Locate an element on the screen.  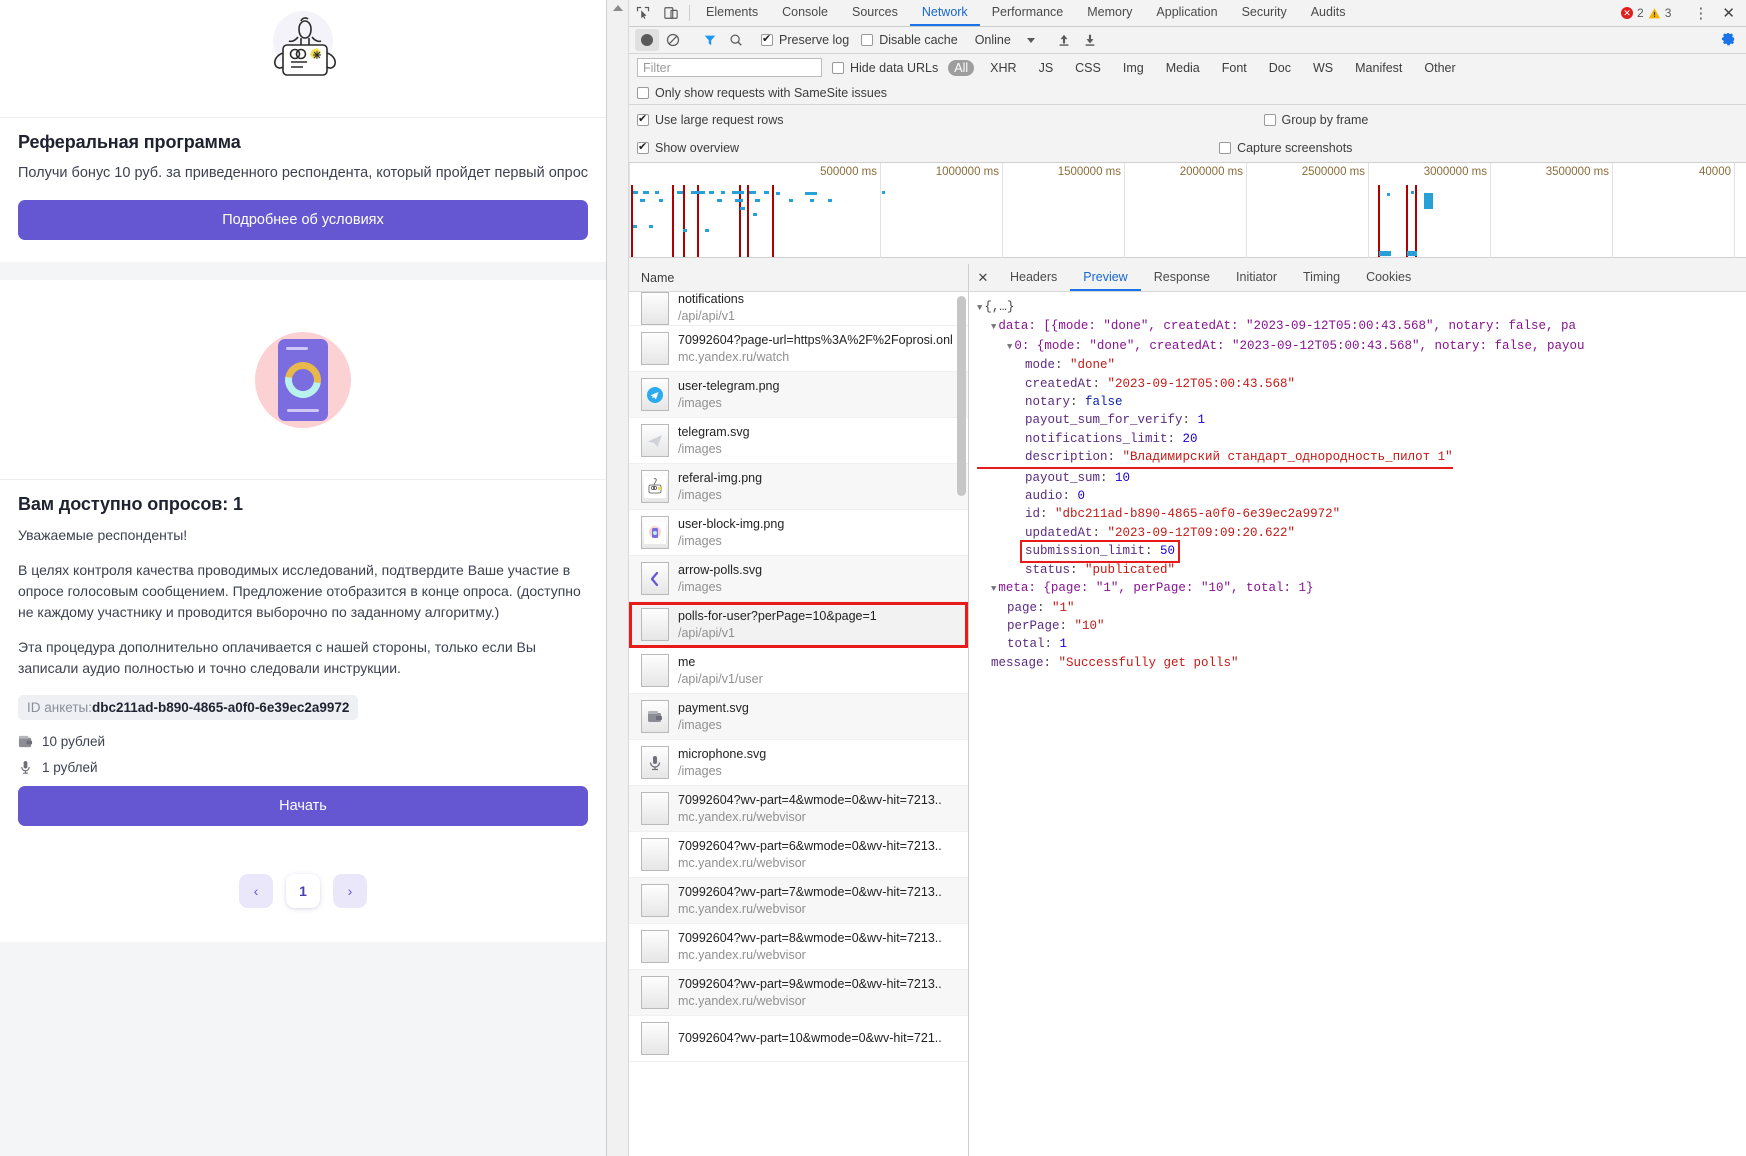
filter-type-css: CSS is located at coordinates (1088, 68).